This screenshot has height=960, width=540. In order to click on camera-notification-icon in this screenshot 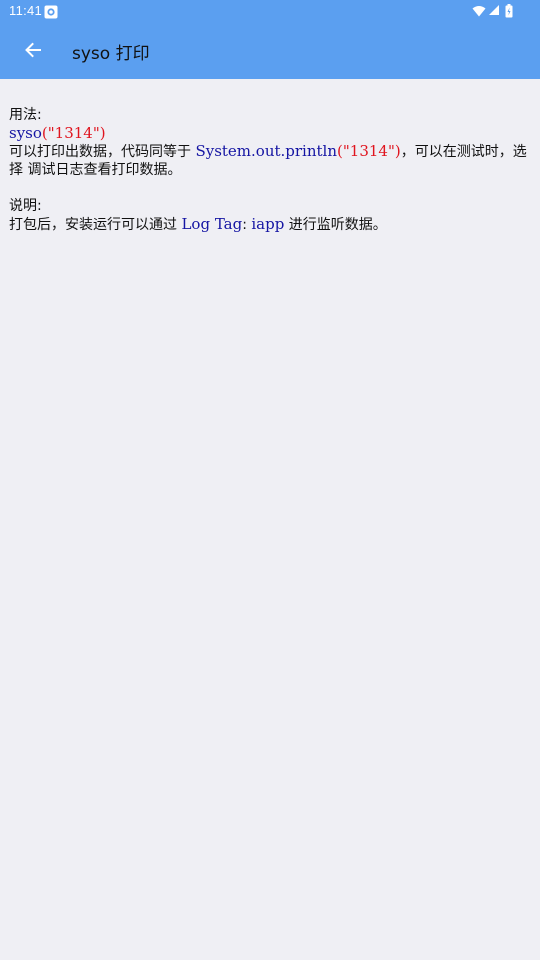, I will do `click(51, 11)`.